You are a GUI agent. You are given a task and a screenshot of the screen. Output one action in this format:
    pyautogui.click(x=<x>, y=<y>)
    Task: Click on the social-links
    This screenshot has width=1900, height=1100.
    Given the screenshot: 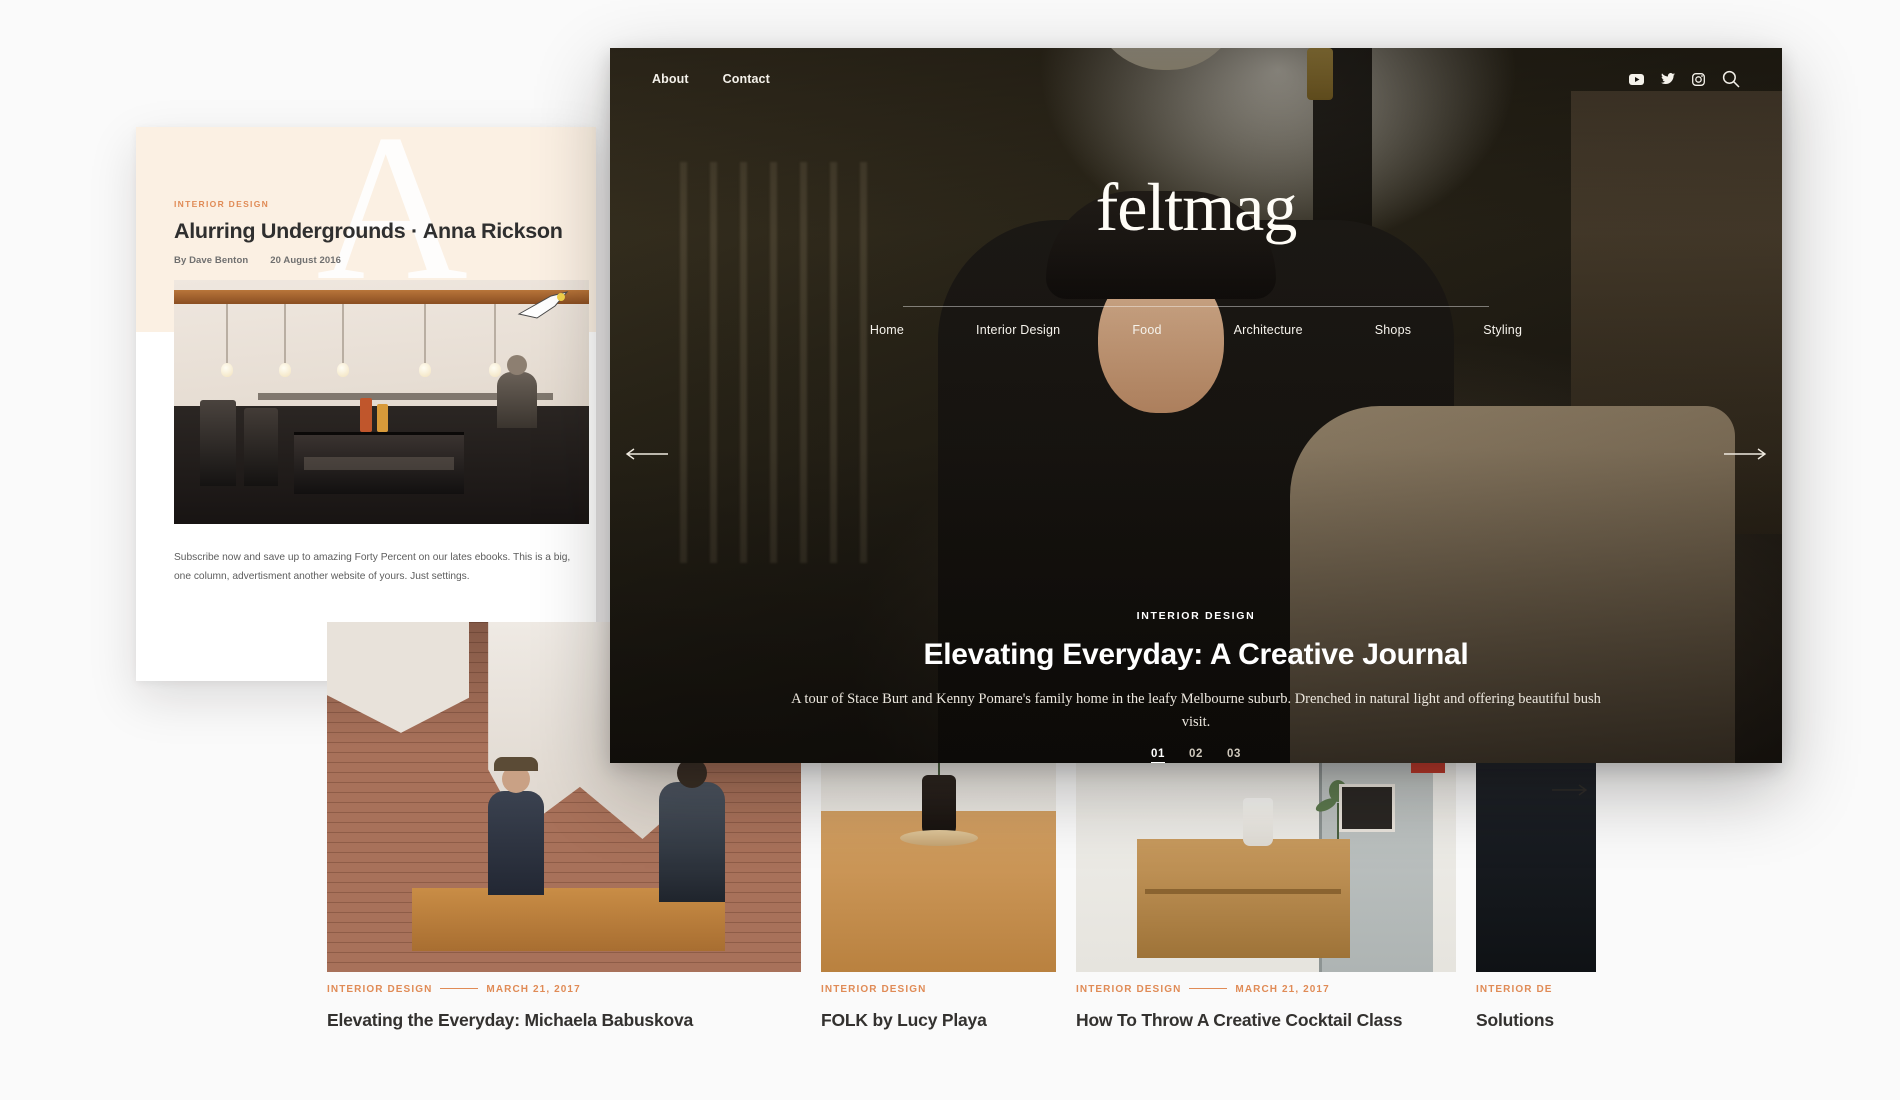 What is the action you would take?
    pyautogui.click(x=1684, y=79)
    